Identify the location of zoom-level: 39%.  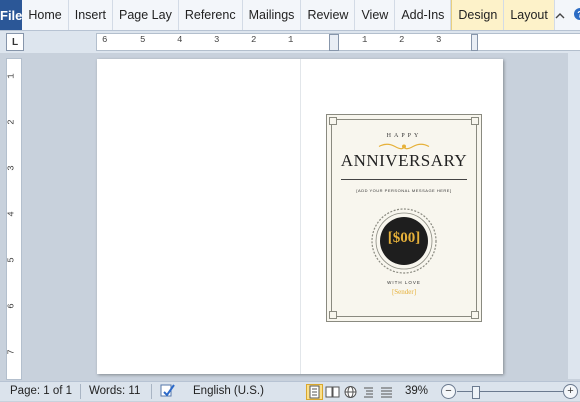
(416, 391).